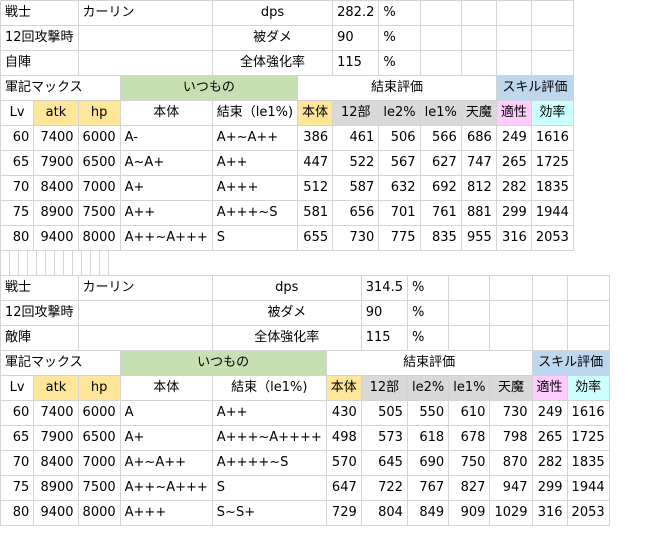  Describe the element at coordinates (428, 388) in the screenshot. I see `column-header-cell: le2%` at that location.